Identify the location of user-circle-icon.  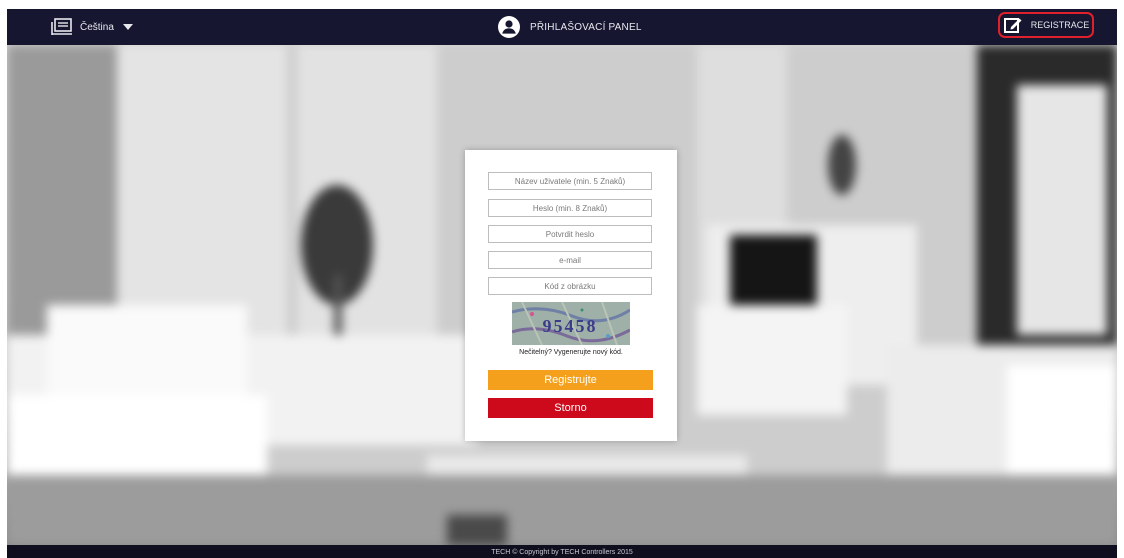
(509, 27).